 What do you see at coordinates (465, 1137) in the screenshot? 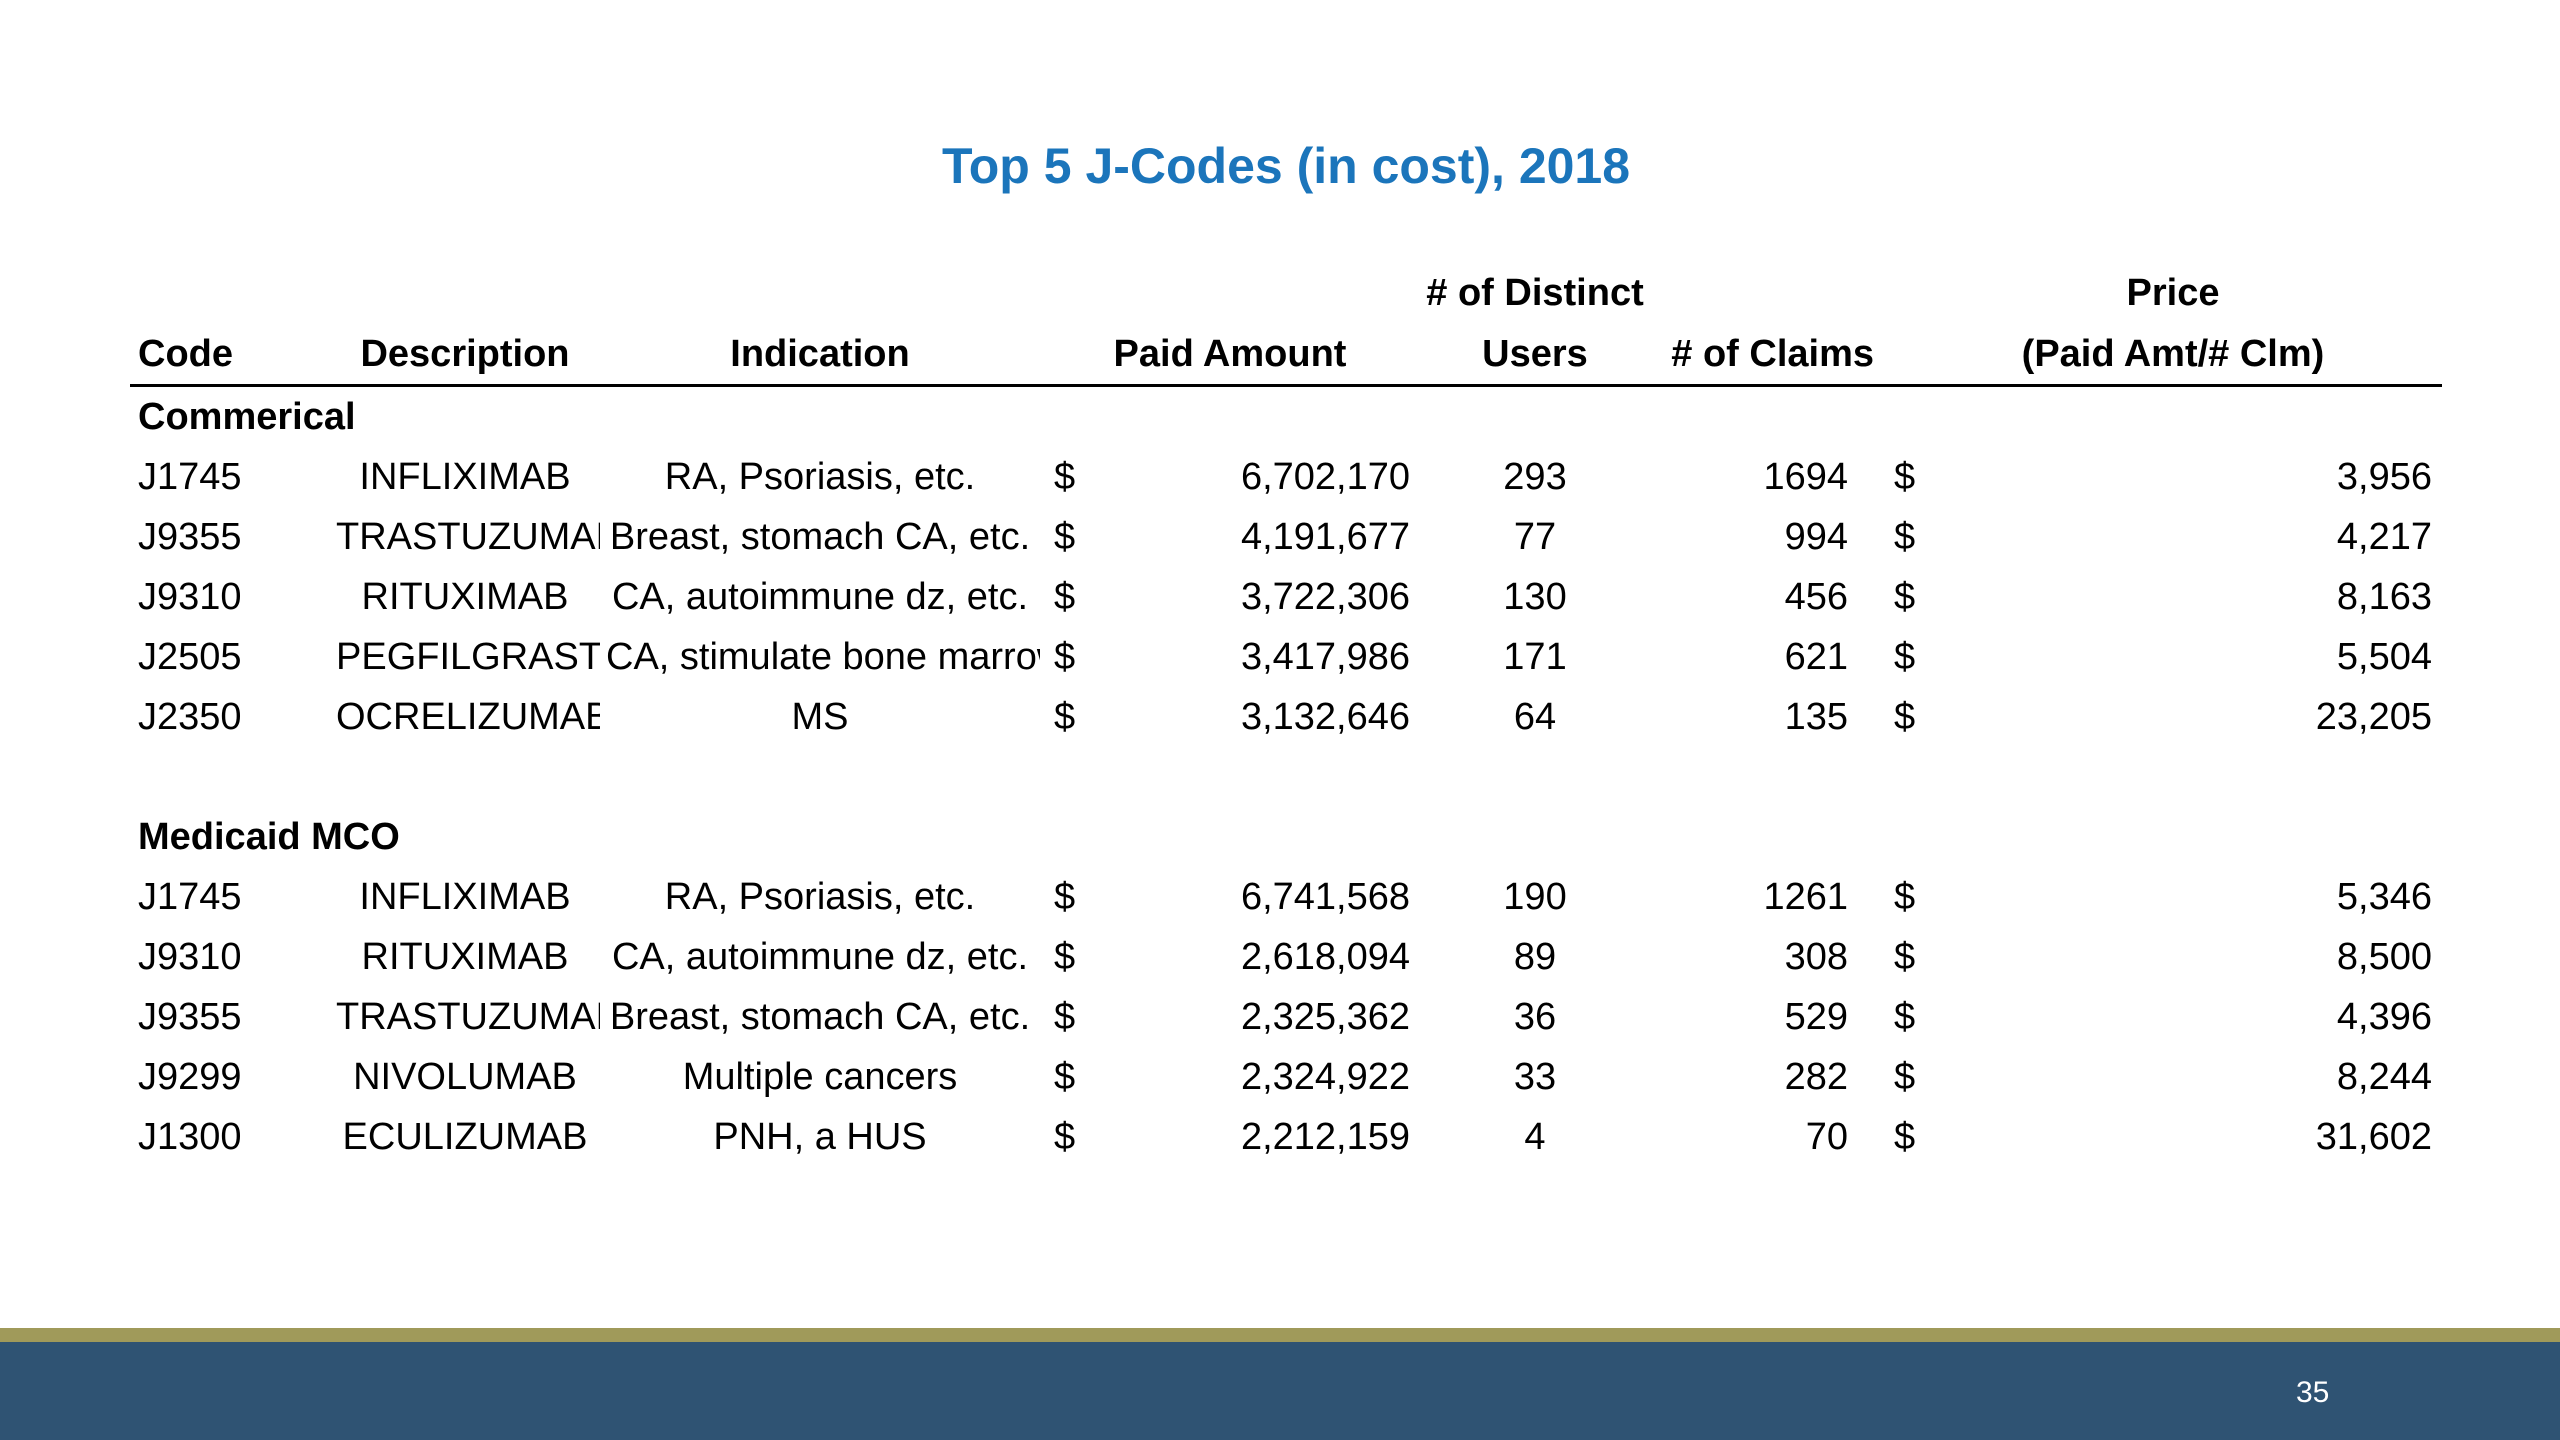
I see `cell-description: ECULIZUMAB` at bounding box center [465, 1137].